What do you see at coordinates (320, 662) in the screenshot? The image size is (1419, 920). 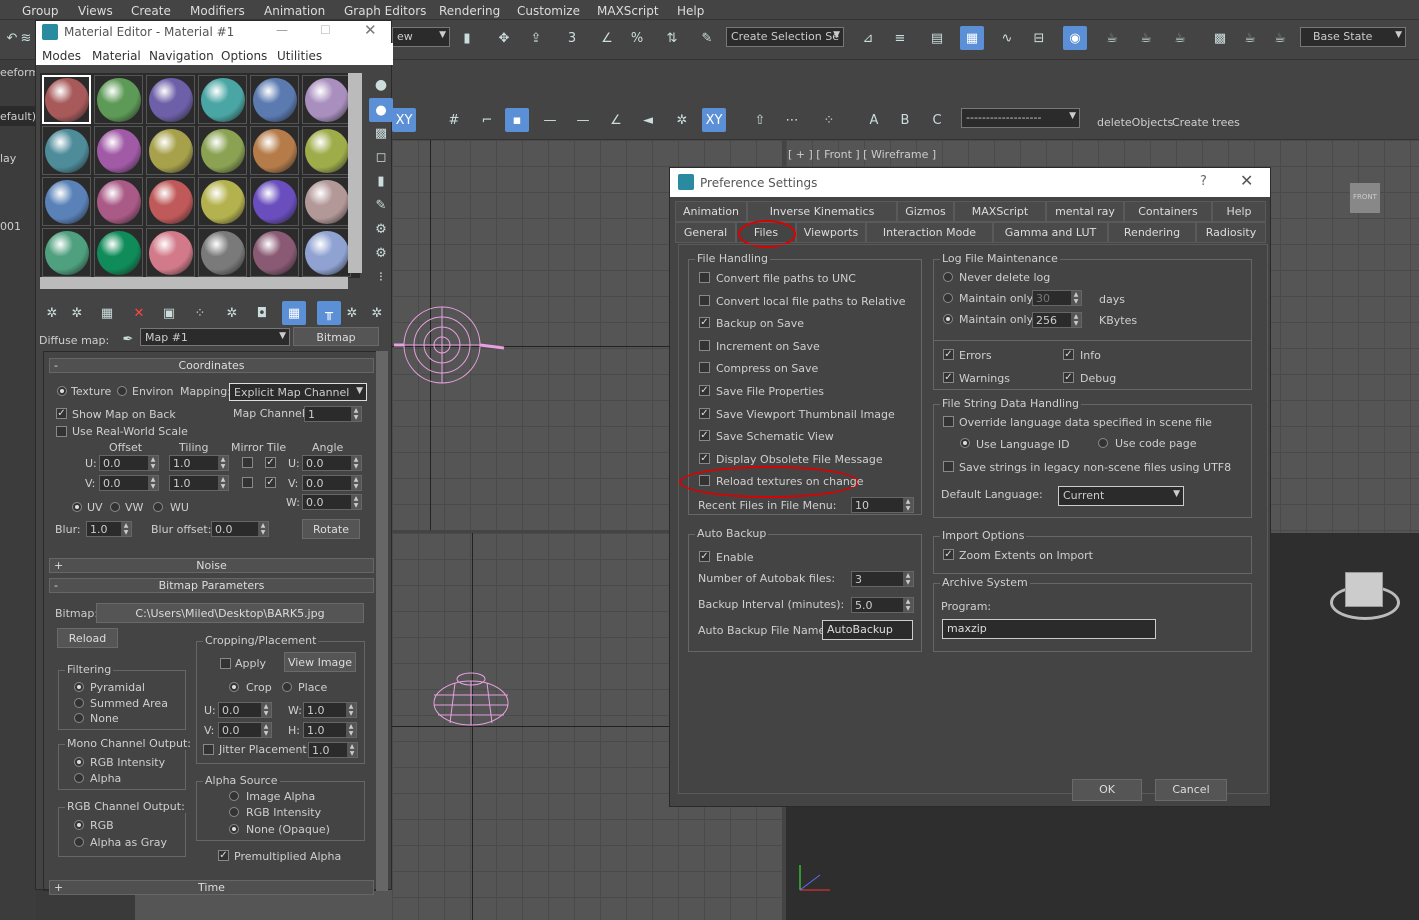 I see `view-image-button: View Image` at bounding box center [320, 662].